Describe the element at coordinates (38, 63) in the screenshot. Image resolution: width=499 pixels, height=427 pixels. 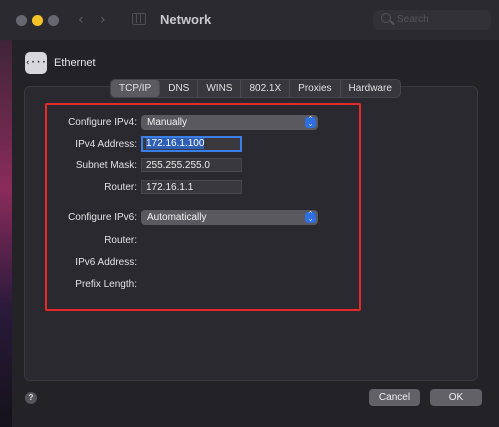
I see `ethernet-icon: ‹···›` at that location.